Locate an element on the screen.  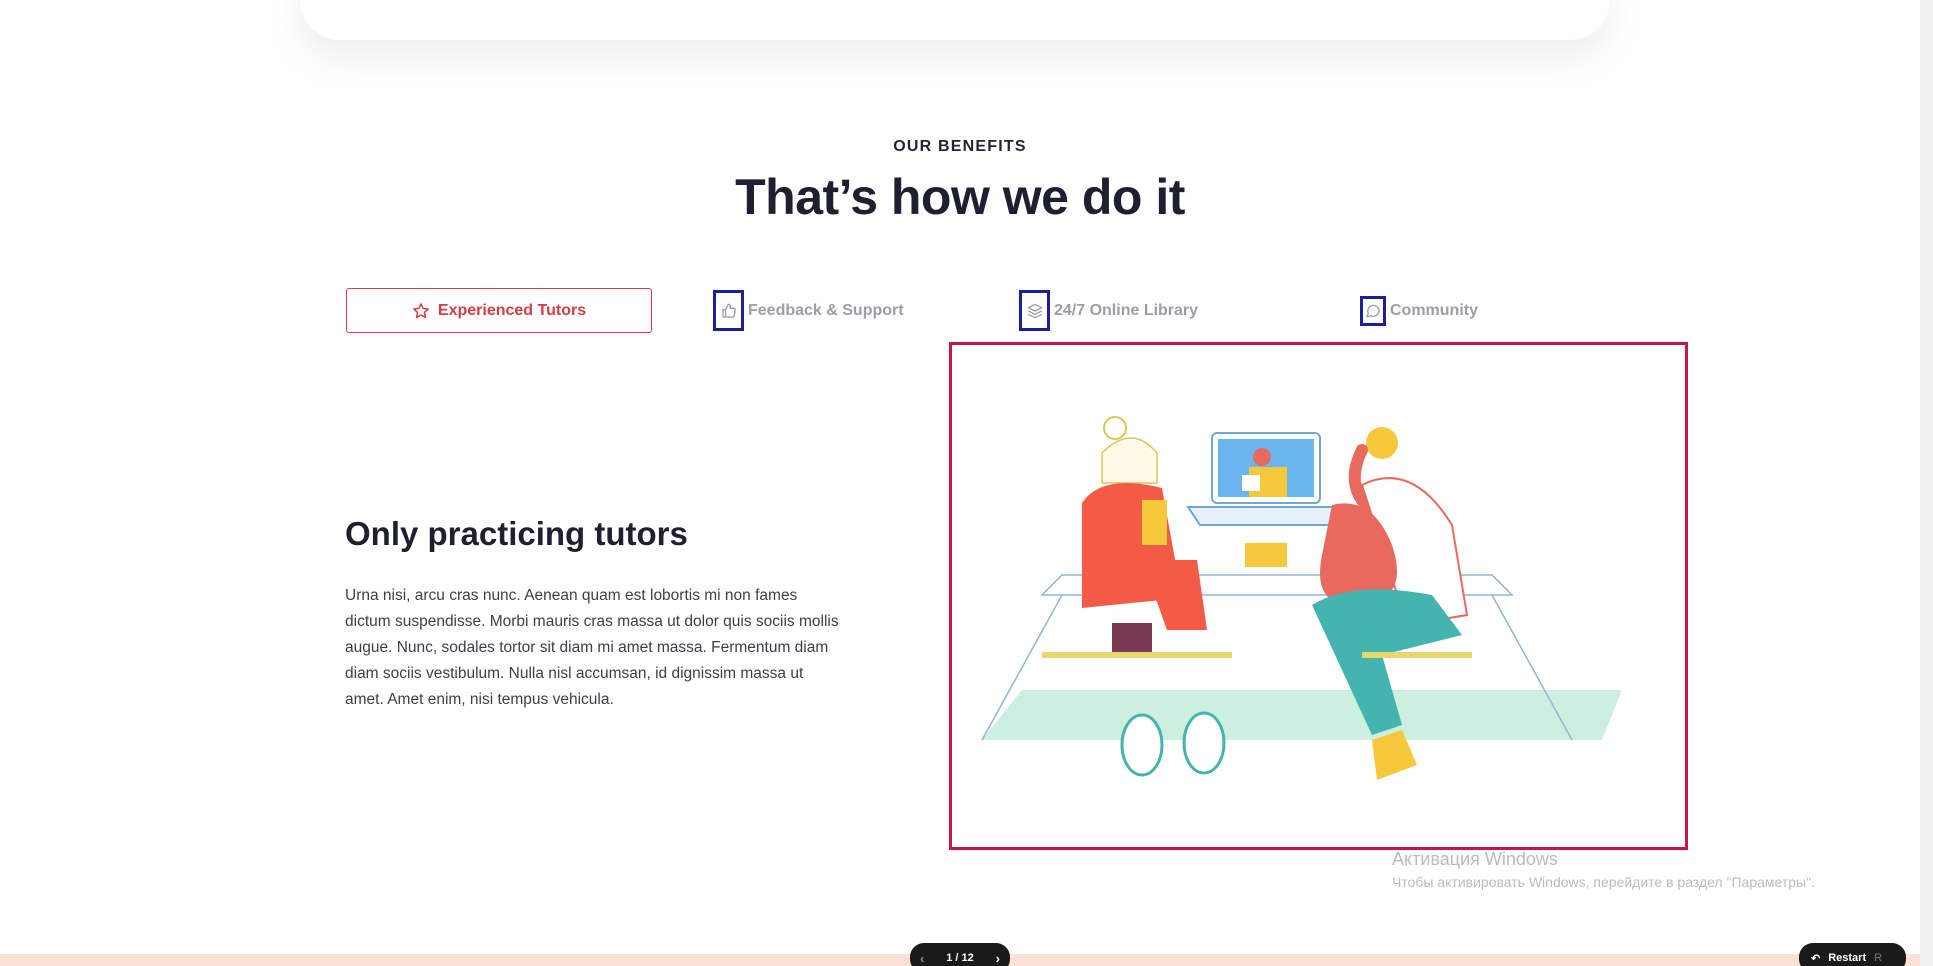
restart-label: Restart is located at coordinates (1847, 958).